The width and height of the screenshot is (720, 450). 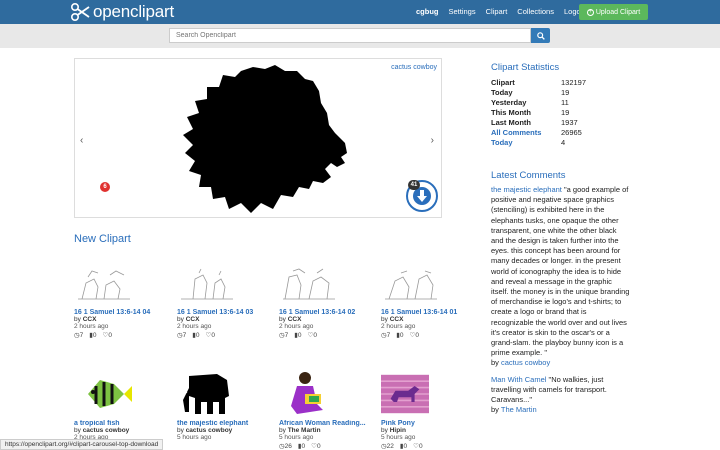 What do you see at coordinates (222, 312) in the screenshot?
I see `clipart-title-link: 16 1 Samuel 13:6-14 03` at bounding box center [222, 312].